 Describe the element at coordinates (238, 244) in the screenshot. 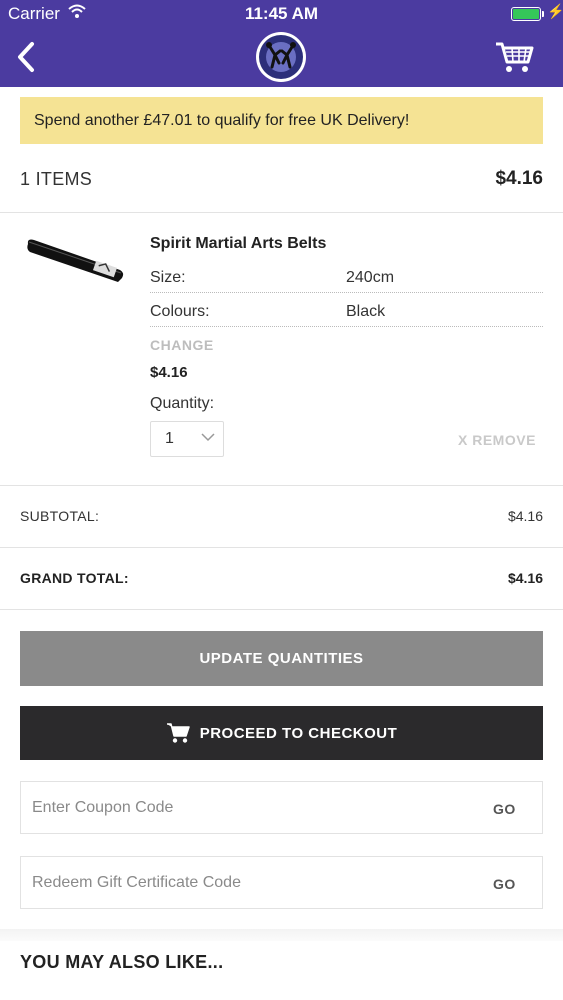

I see `product-name: Spirit Martial Arts Belts` at that location.